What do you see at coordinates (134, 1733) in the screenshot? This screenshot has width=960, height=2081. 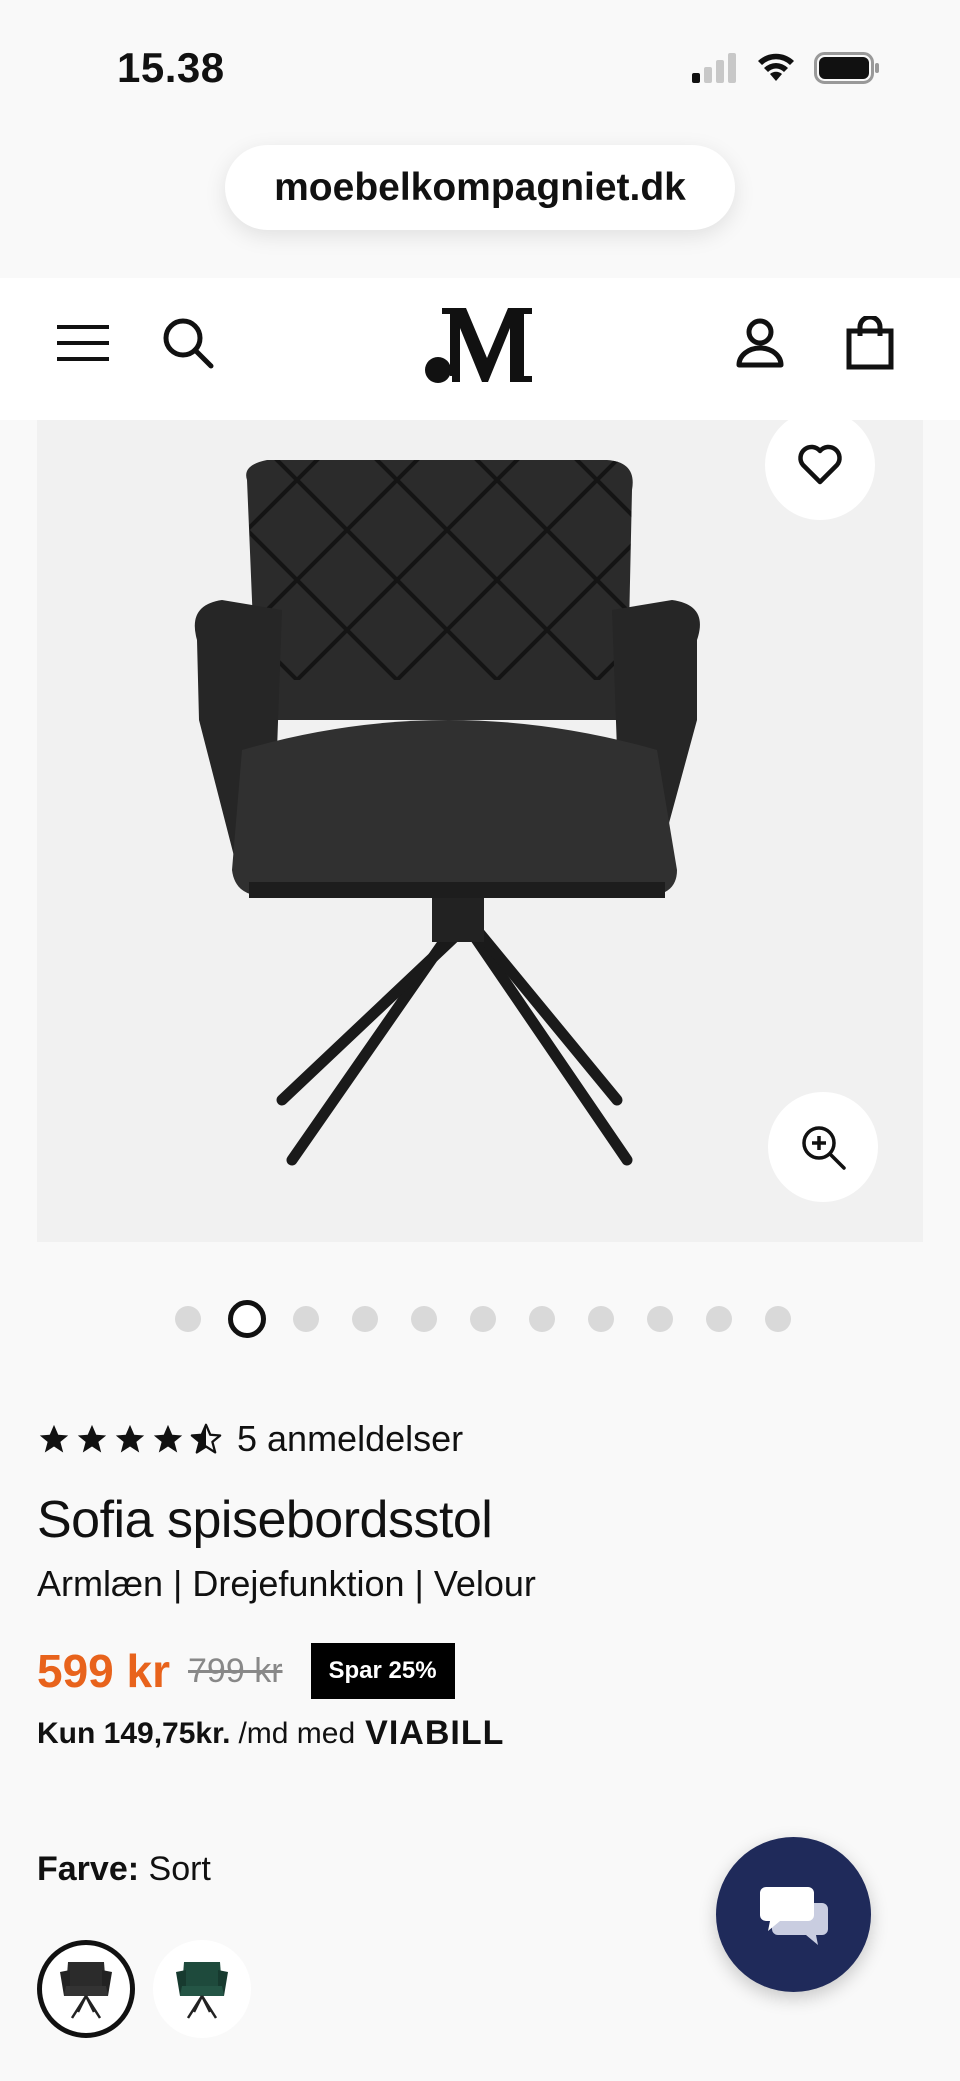 I see `financing-amount: Kun 149,75kr.` at bounding box center [134, 1733].